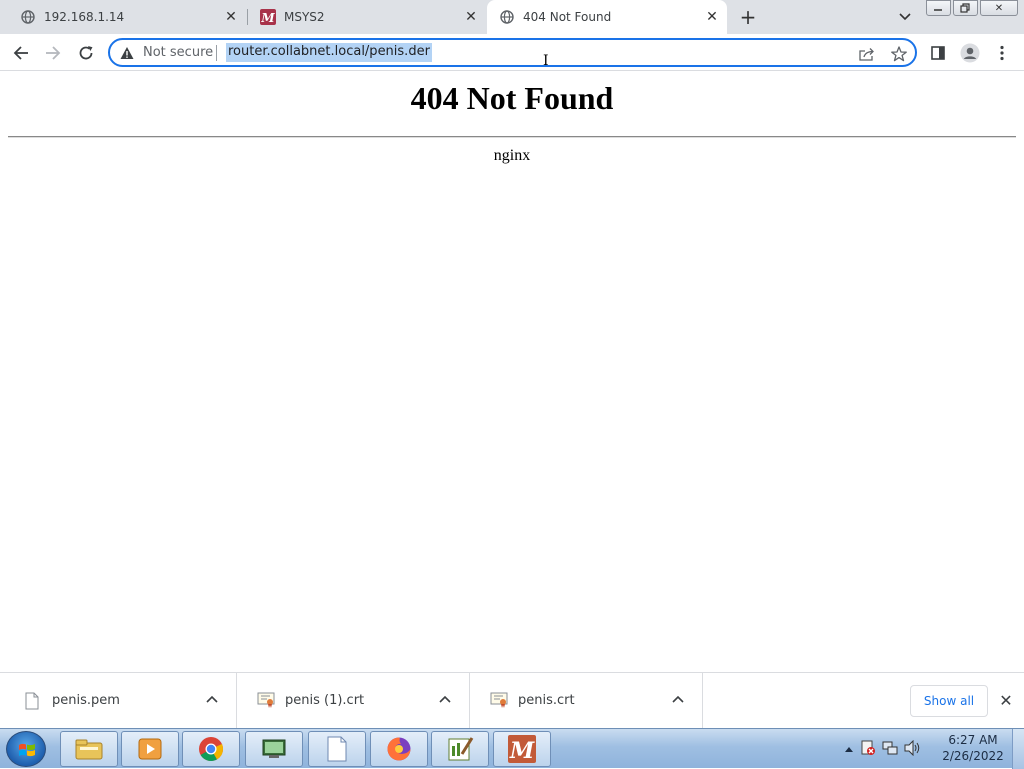  I want to click on side-panel-button, so click(938, 53).